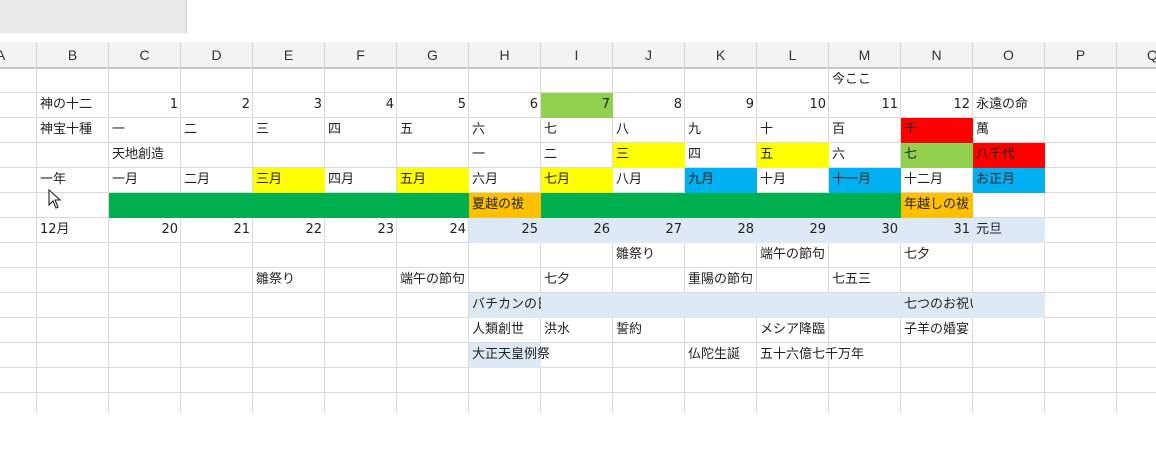  Describe the element at coordinates (289, 180) in the screenshot. I see `cell-e5: 三月` at that location.